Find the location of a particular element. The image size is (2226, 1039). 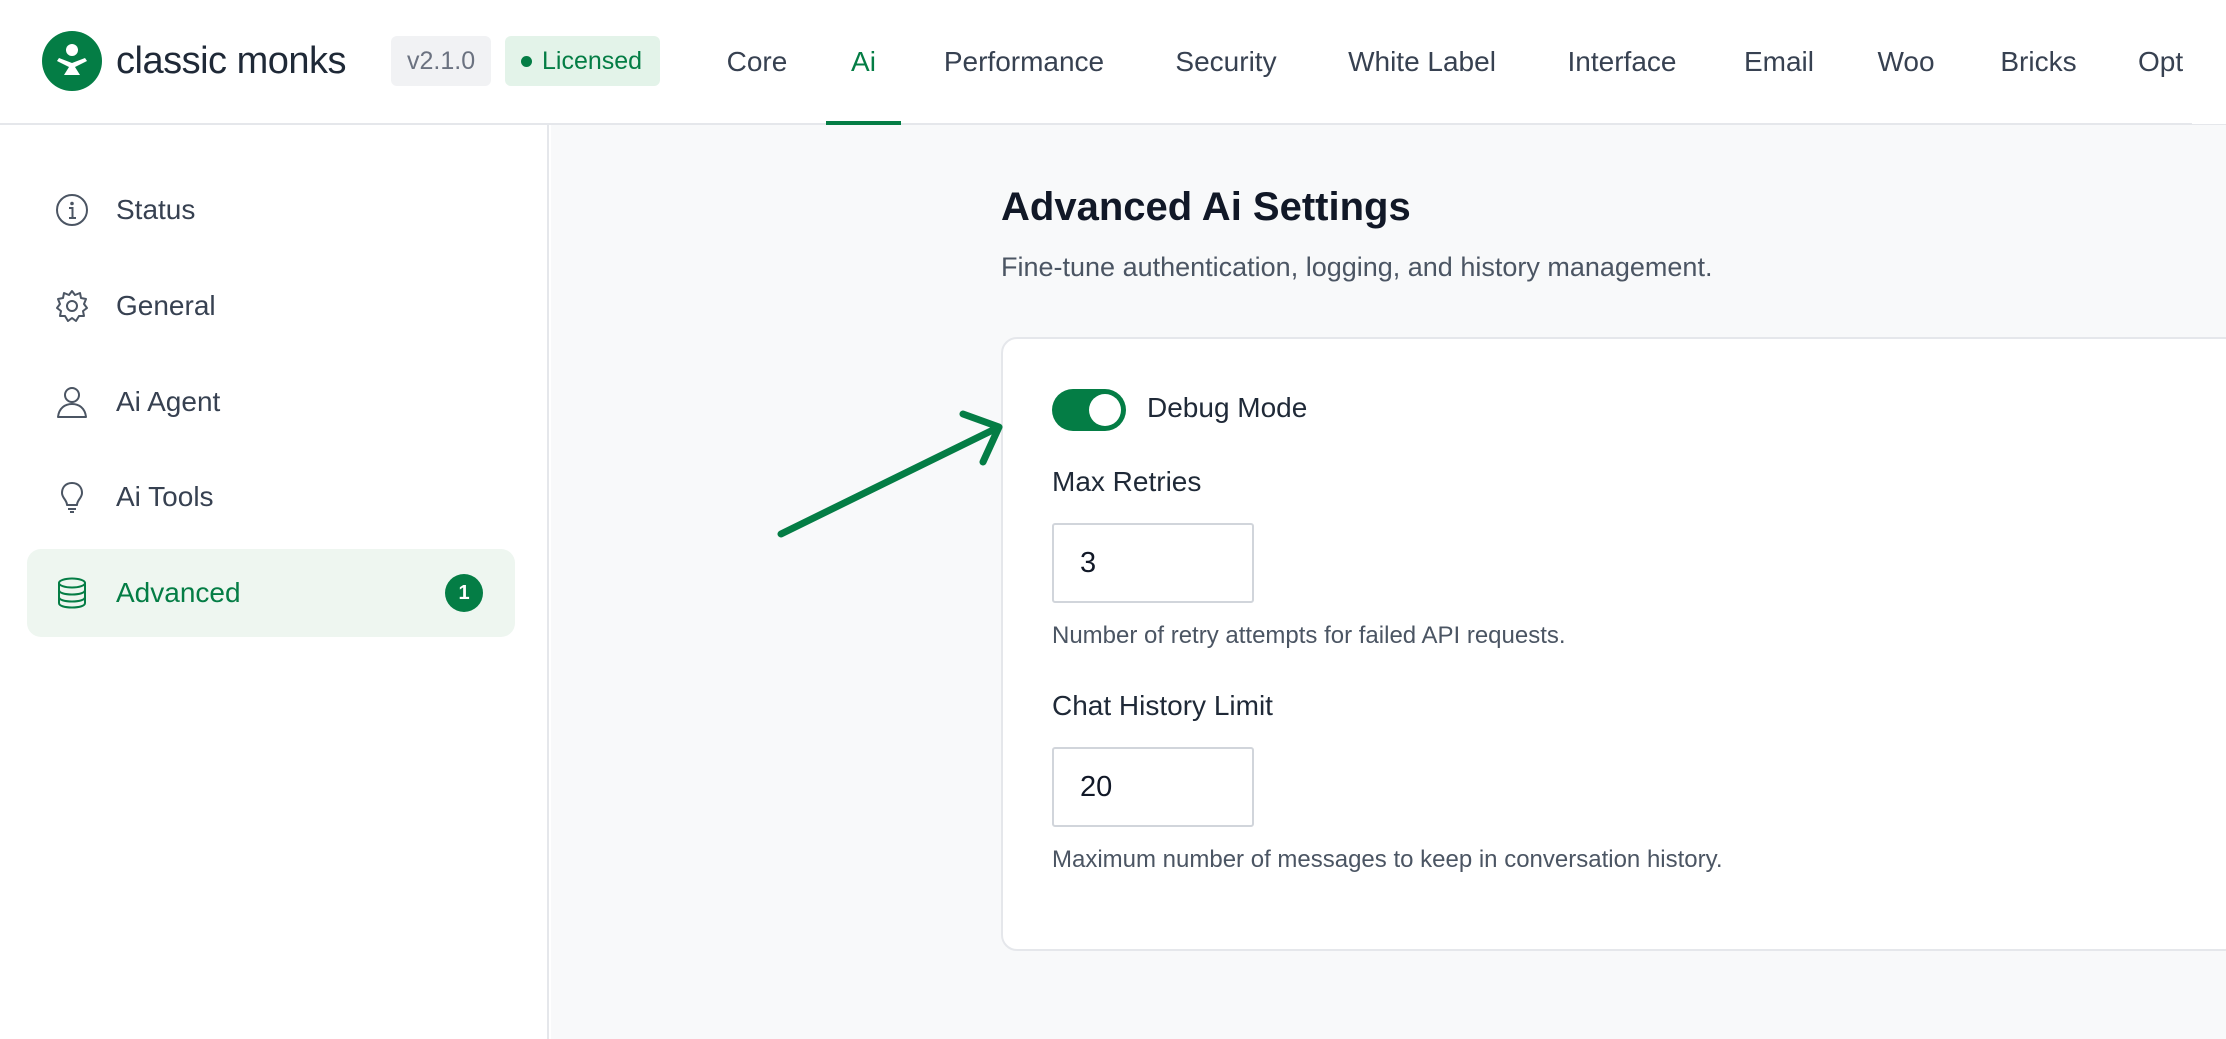

toggle-knob is located at coordinates (1105, 410).